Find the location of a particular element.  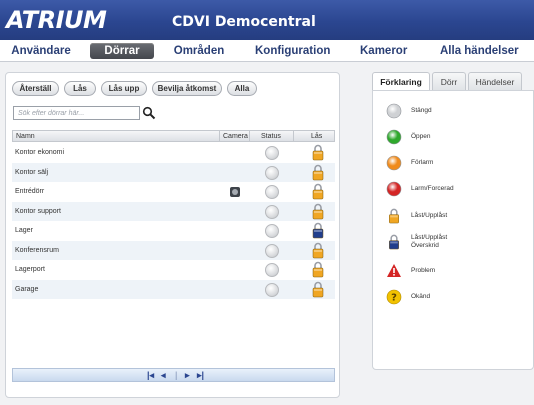

nav-item-cameras: Kameror is located at coordinates (383, 51).